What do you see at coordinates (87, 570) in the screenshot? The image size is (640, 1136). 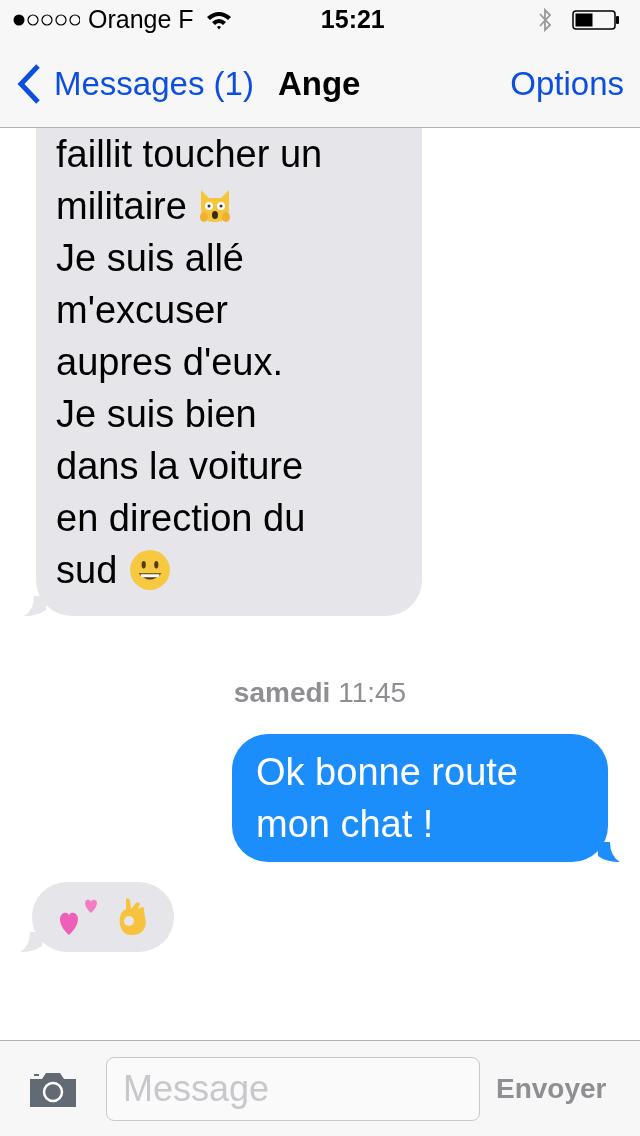 I see `message-line: sud` at bounding box center [87, 570].